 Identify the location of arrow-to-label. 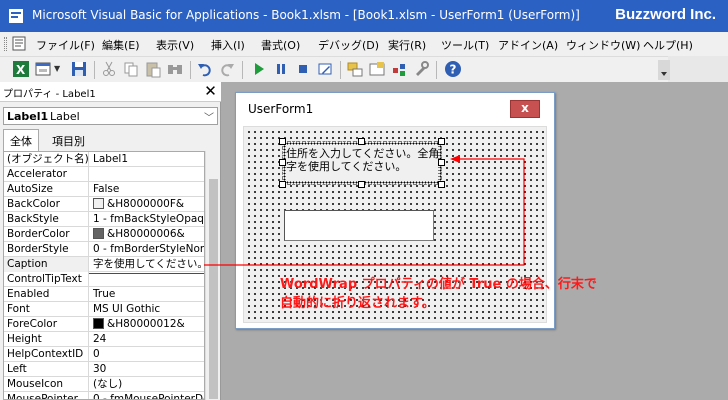
(364, 212).